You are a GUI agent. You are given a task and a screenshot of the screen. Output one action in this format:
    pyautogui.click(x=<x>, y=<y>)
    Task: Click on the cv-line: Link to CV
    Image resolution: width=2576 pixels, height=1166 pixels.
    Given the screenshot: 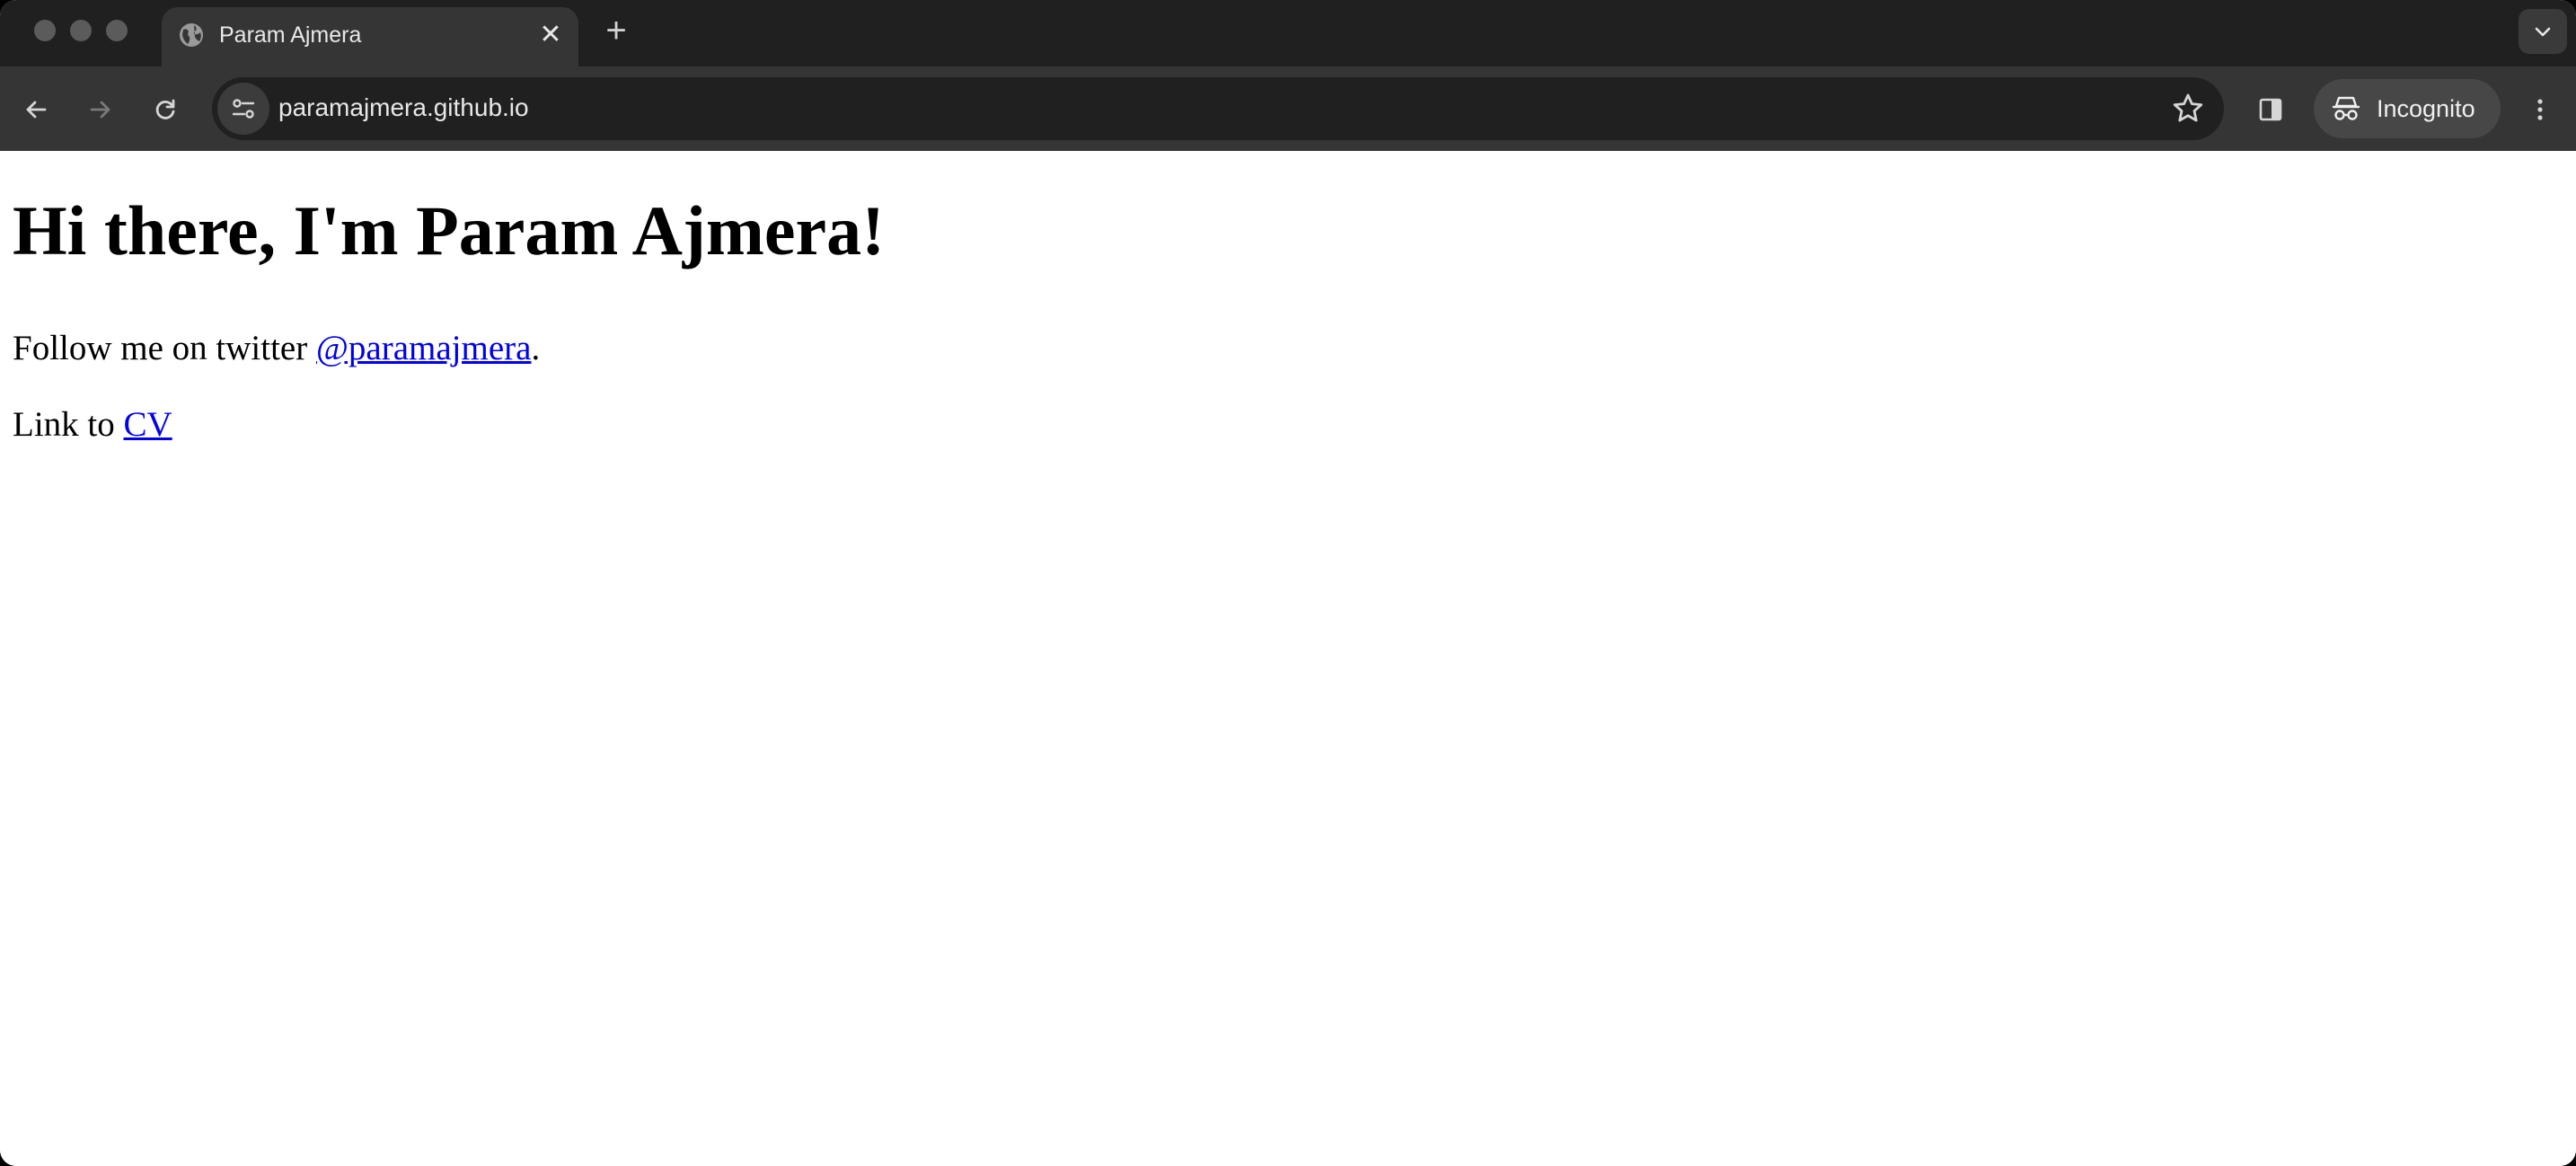 What is the action you would take?
    pyautogui.click(x=92, y=424)
    